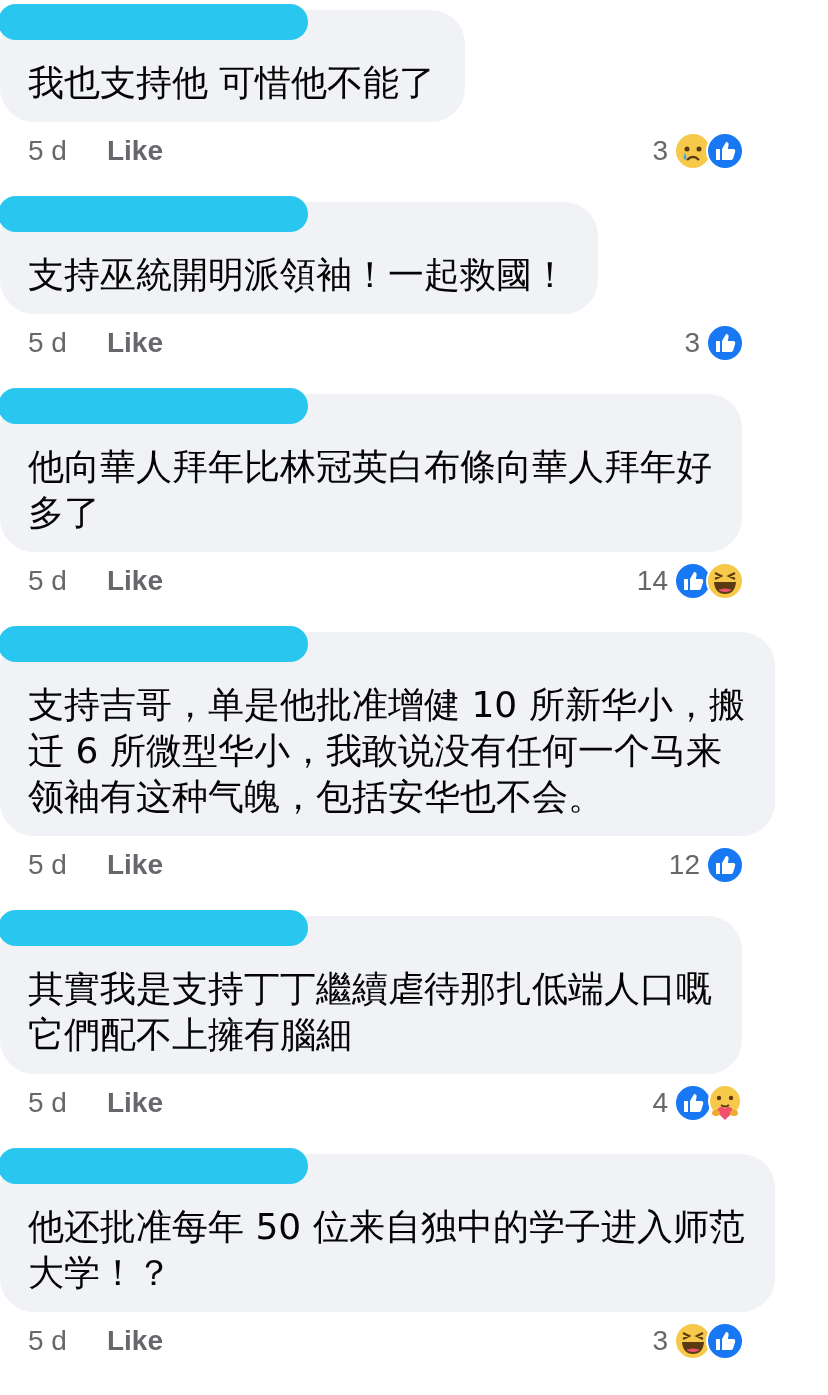  What do you see at coordinates (232, 83) in the screenshot?
I see `comment-text: 我也支持他 可惜他不能了` at bounding box center [232, 83].